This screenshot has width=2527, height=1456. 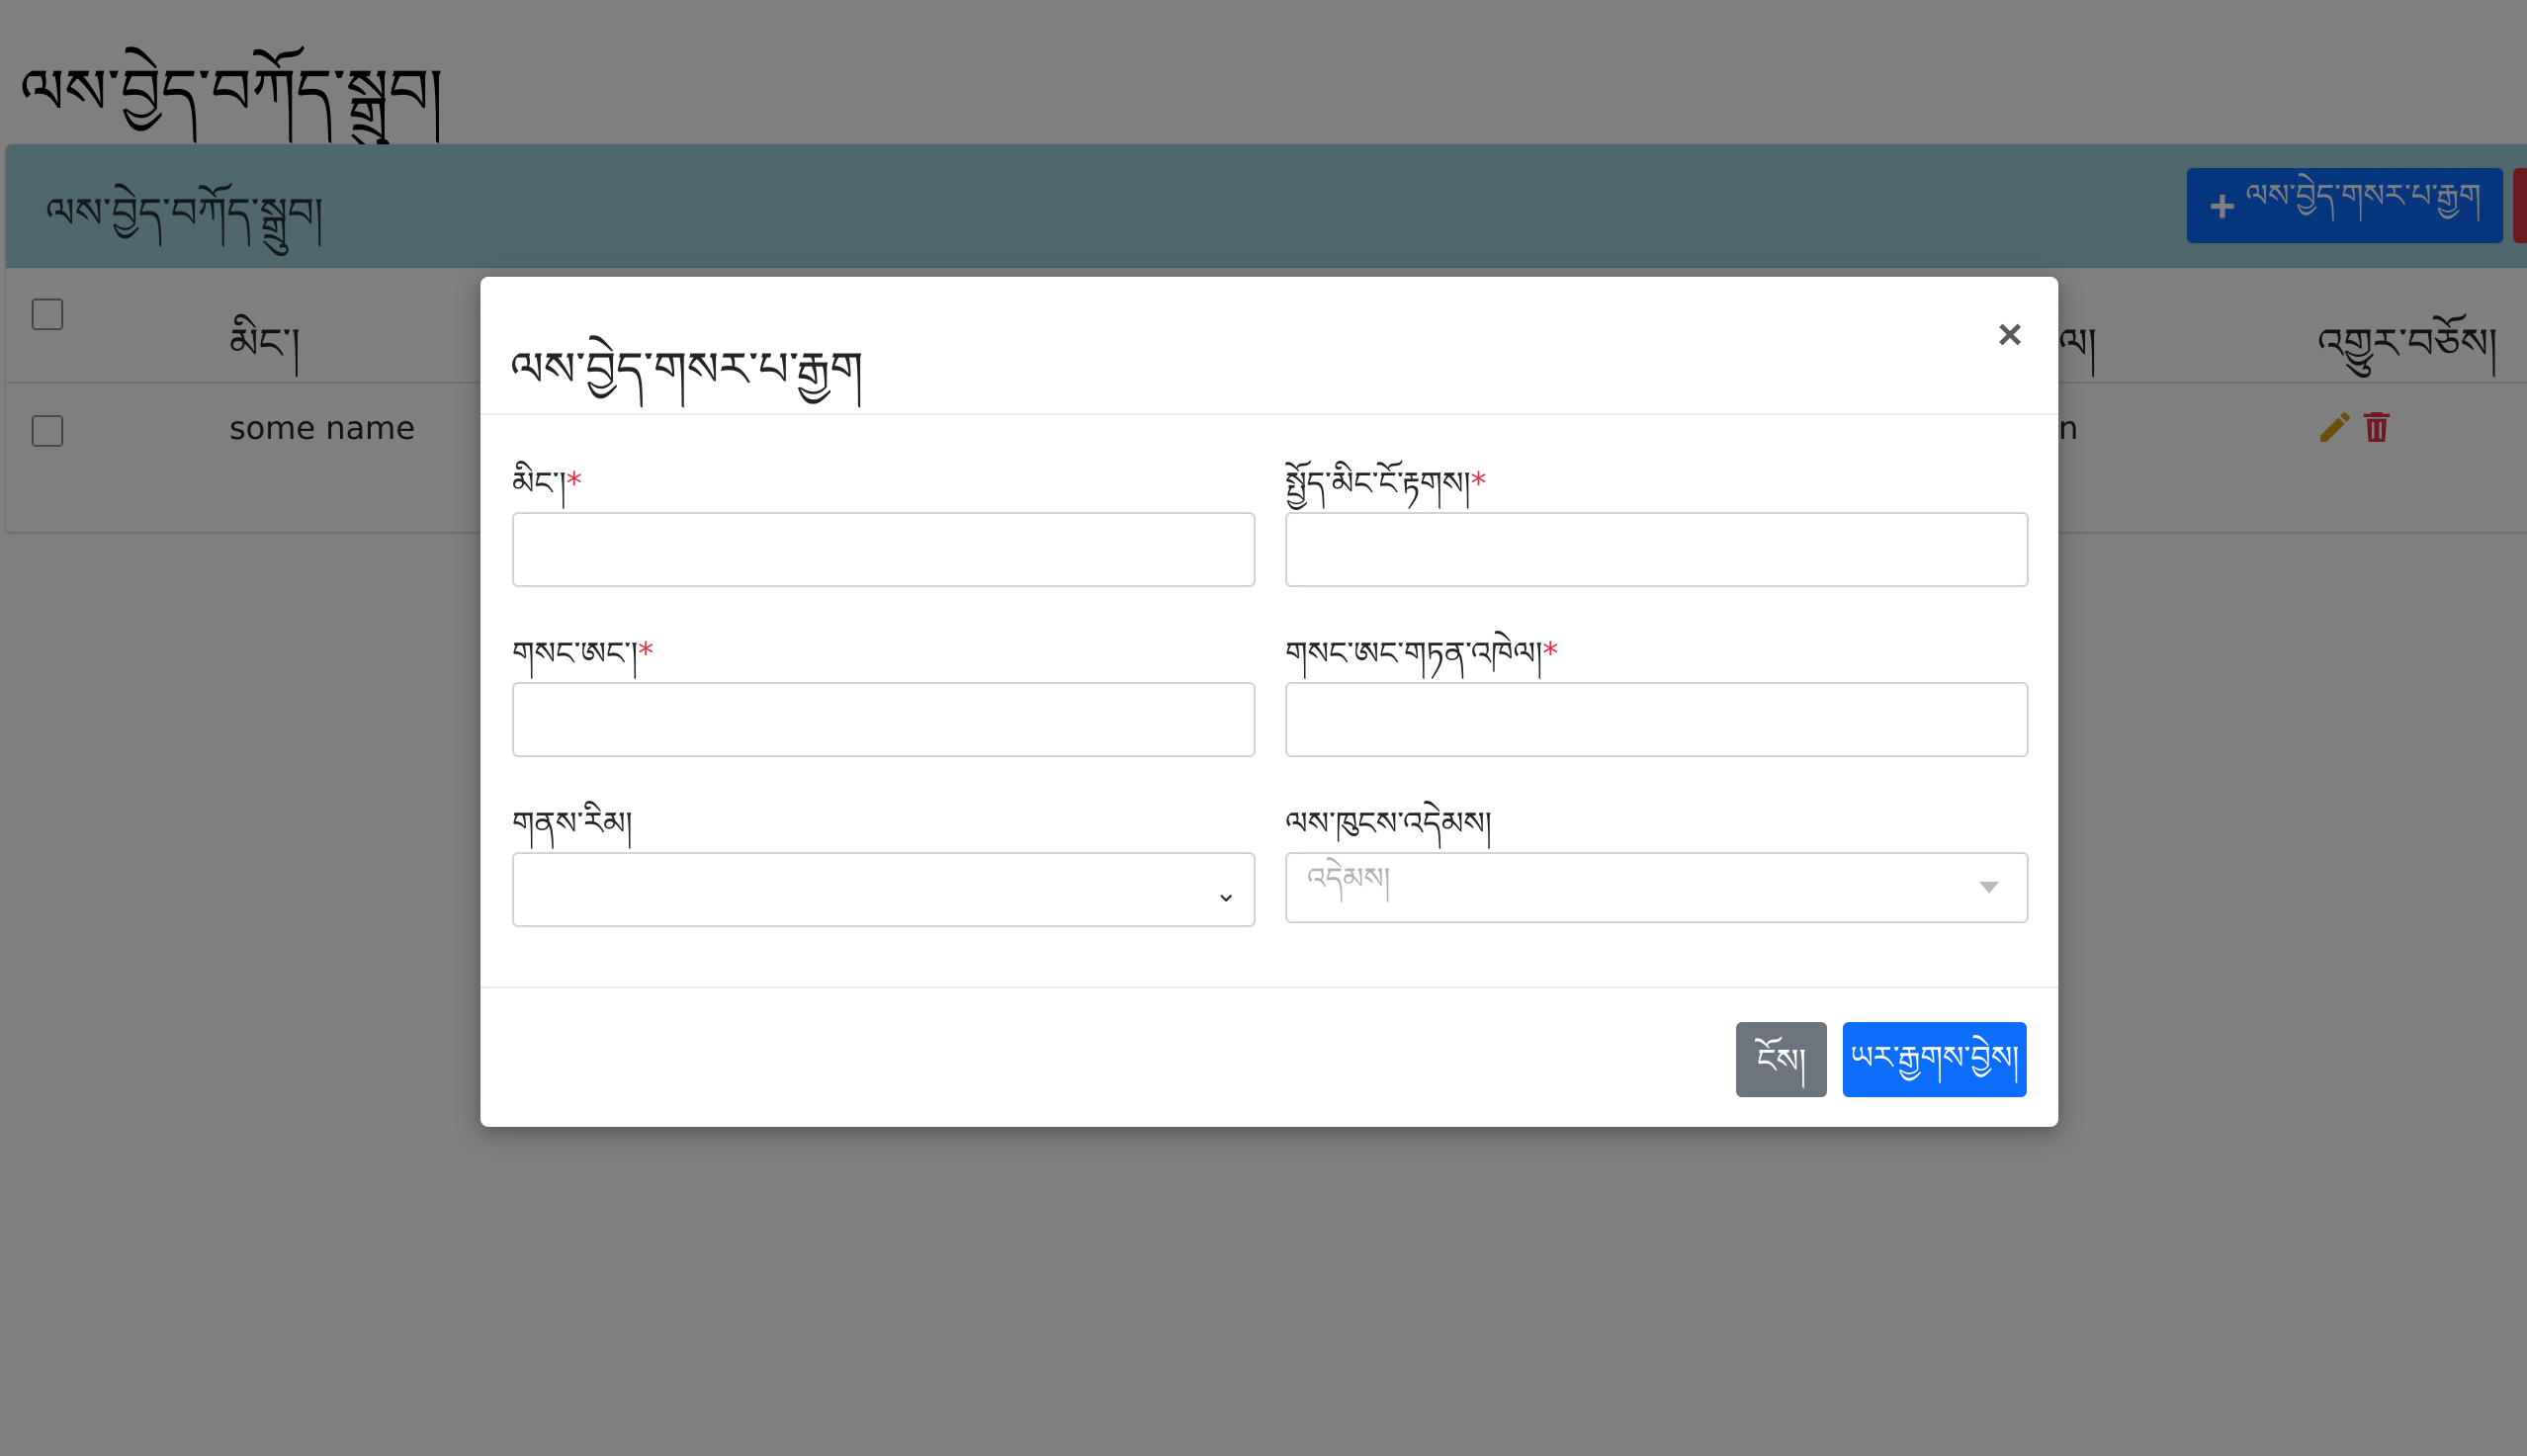 What do you see at coordinates (1782, 1059) in the screenshot?
I see `cancel-button: ངོས།` at bounding box center [1782, 1059].